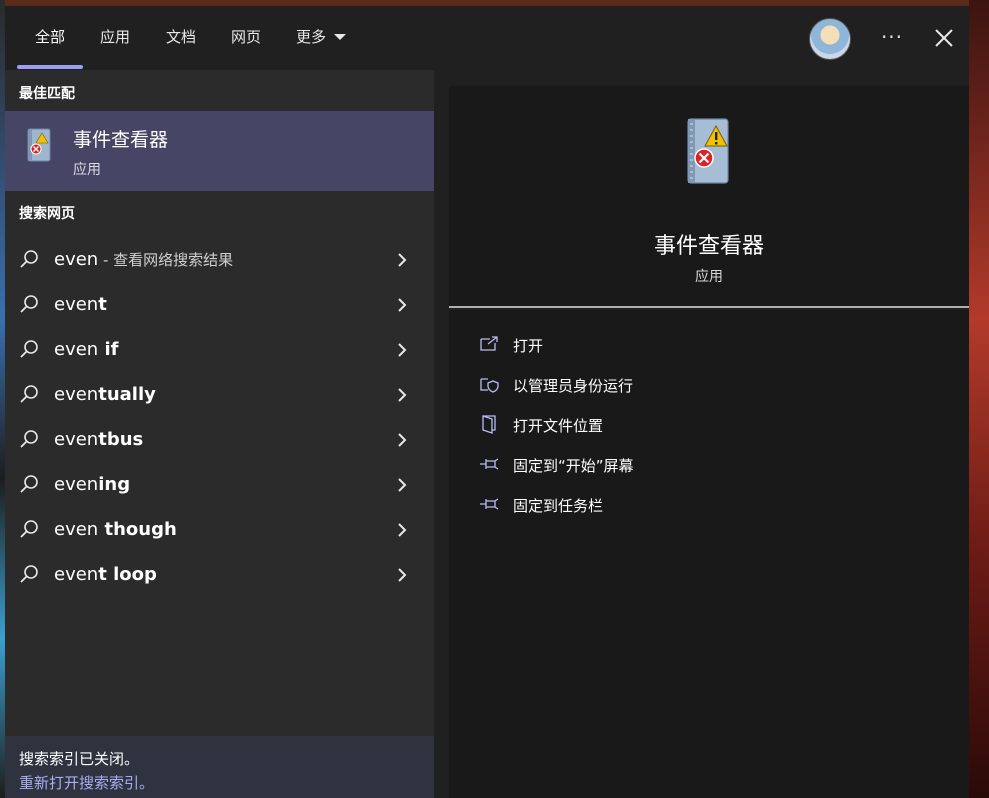 Image resolution: width=989 pixels, height=798 pixels. What do you see at coordinates (219, 575) in the screenshot?
I see `web-search-suggestion: event loop` at bounding box center [219, 575].